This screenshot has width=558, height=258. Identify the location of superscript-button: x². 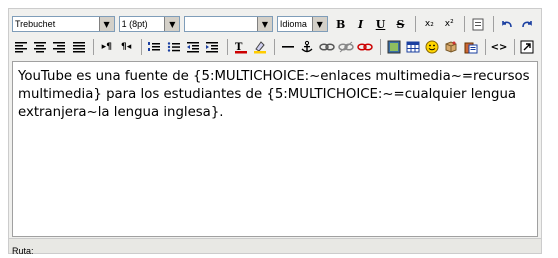
(449, 24).